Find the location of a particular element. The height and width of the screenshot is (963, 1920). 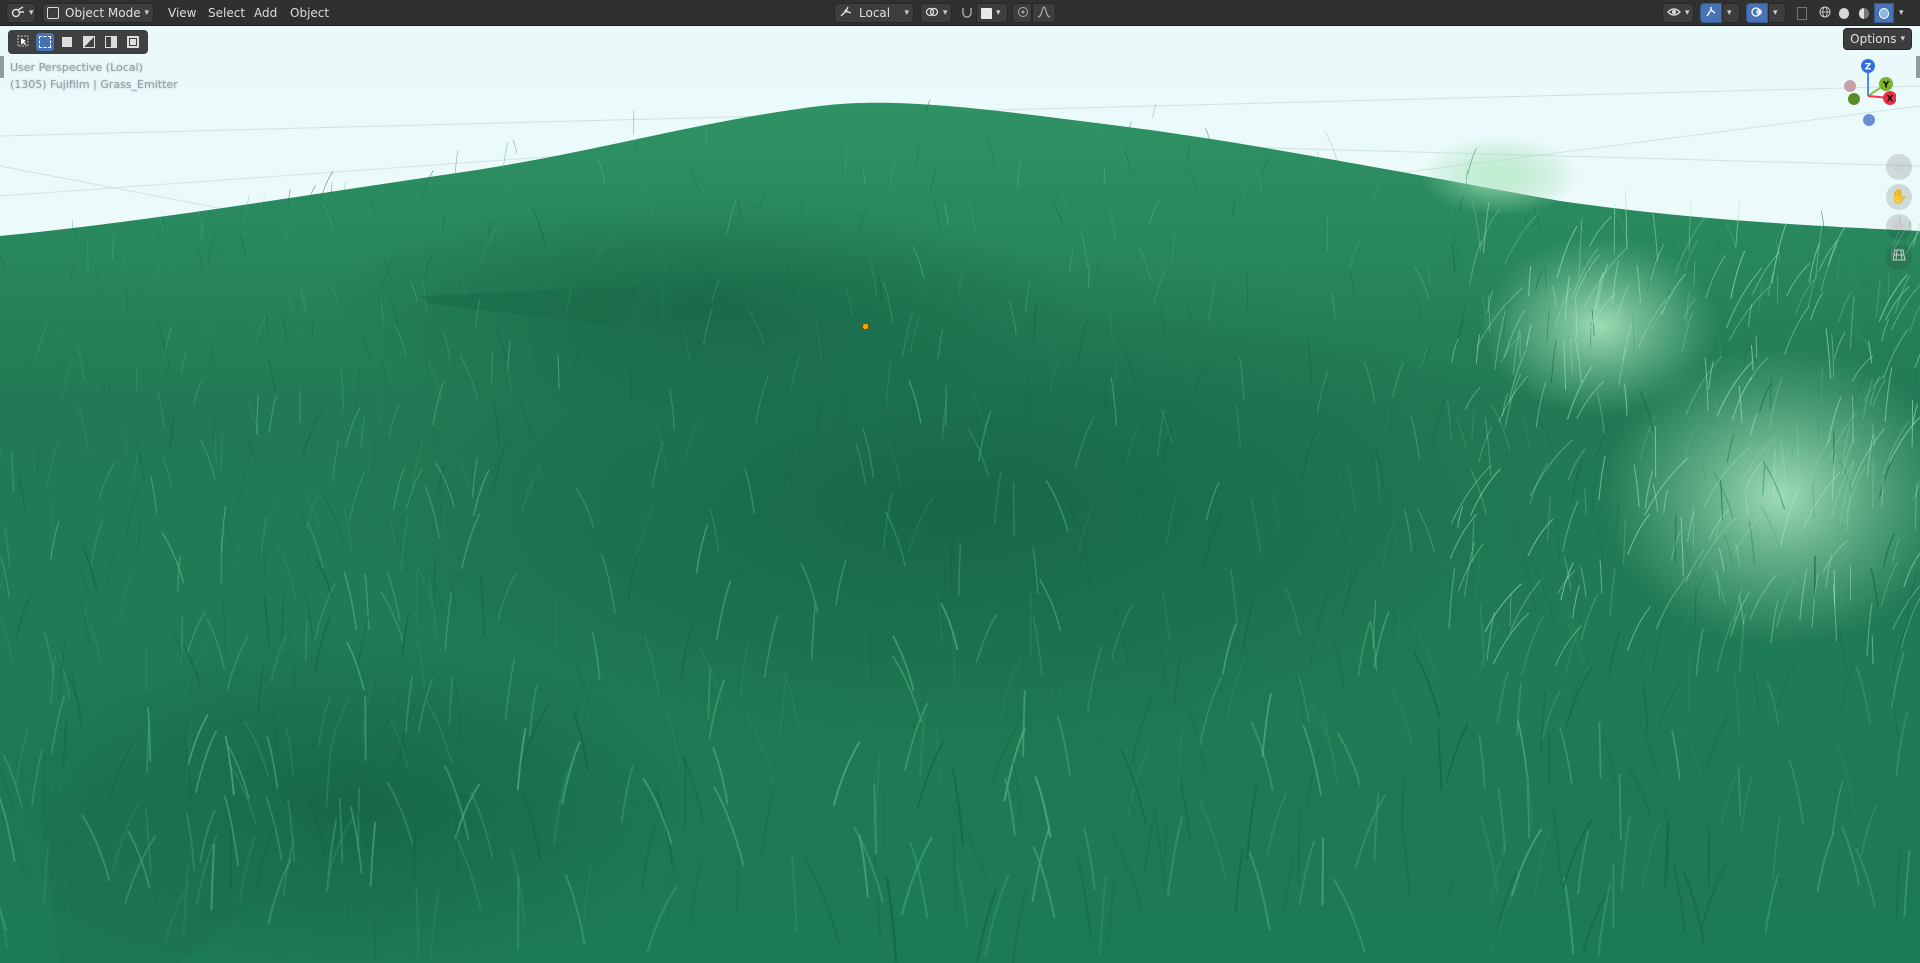

gizmo-dropdown: ▾ is located at coordinates (1731, 13).